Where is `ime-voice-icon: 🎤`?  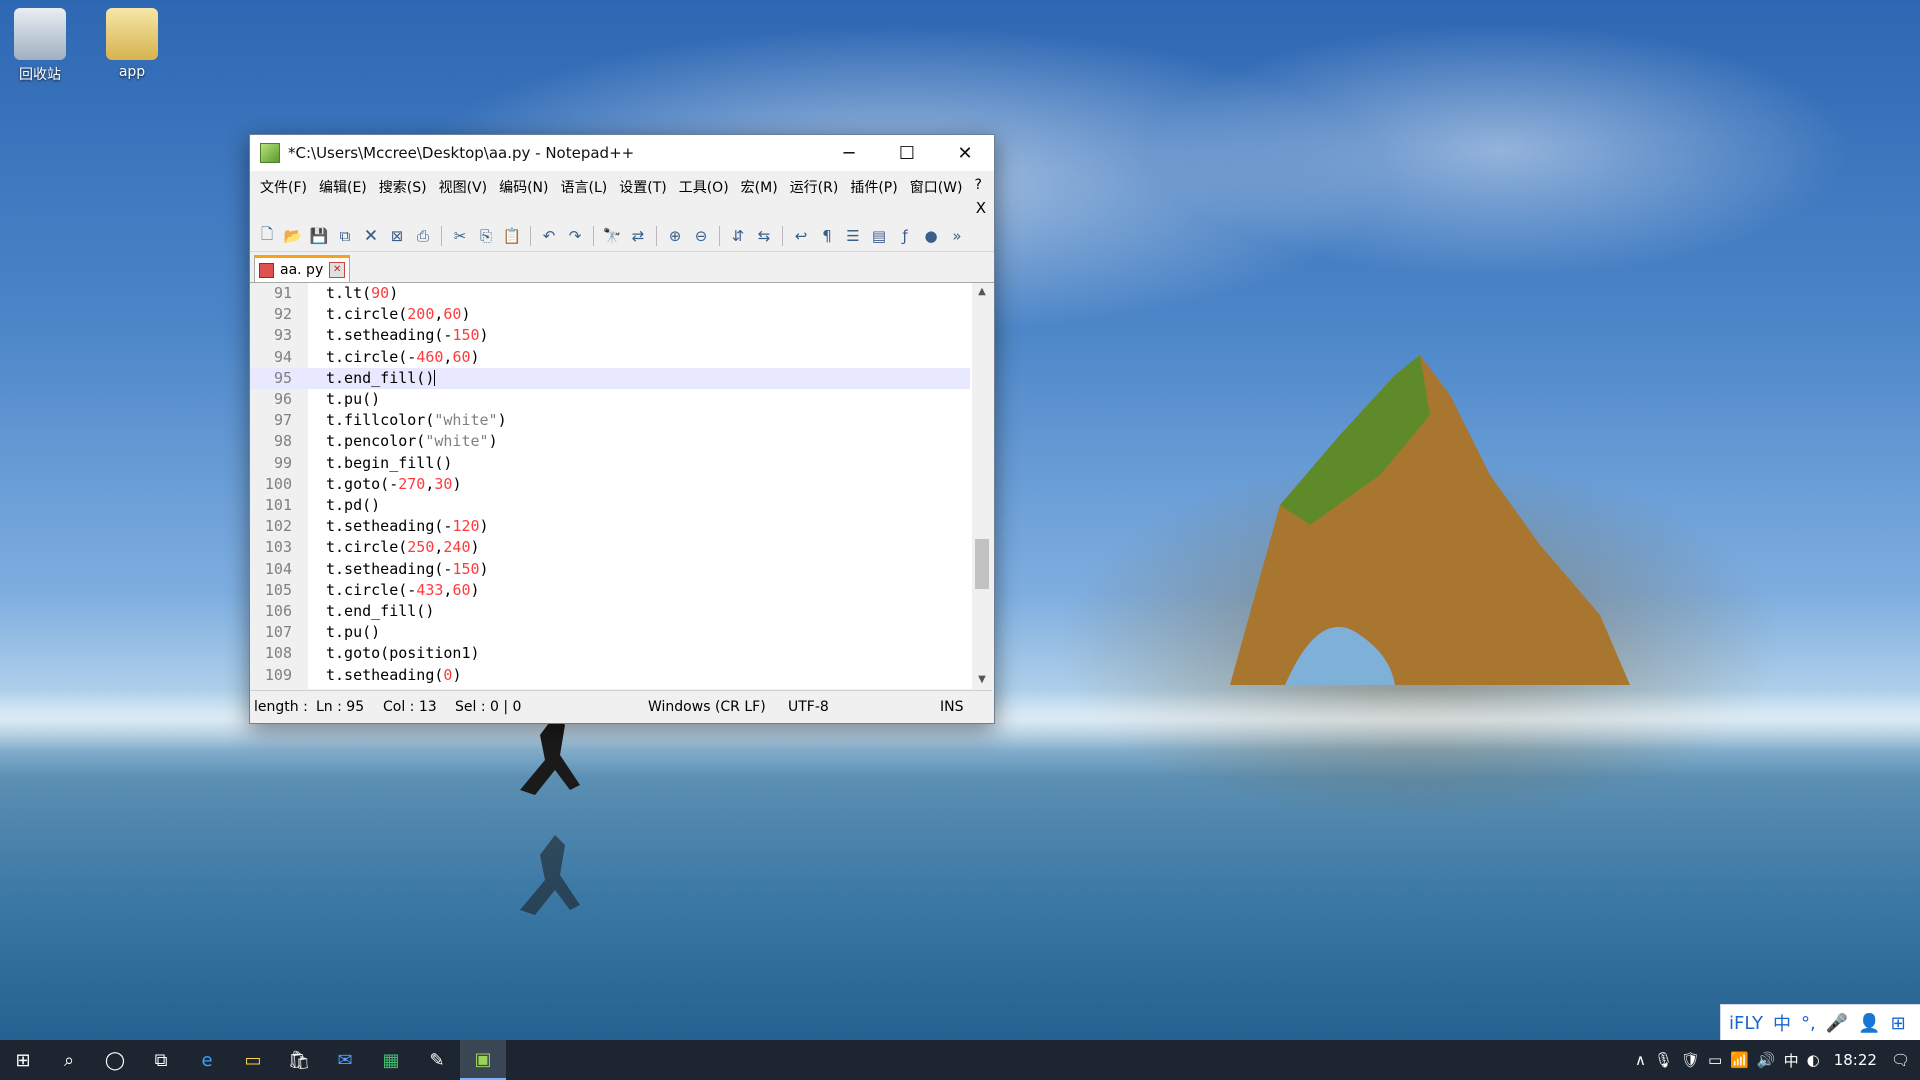 ime-voice-icon: 🎤 is located at coordinates (1837, 1023).